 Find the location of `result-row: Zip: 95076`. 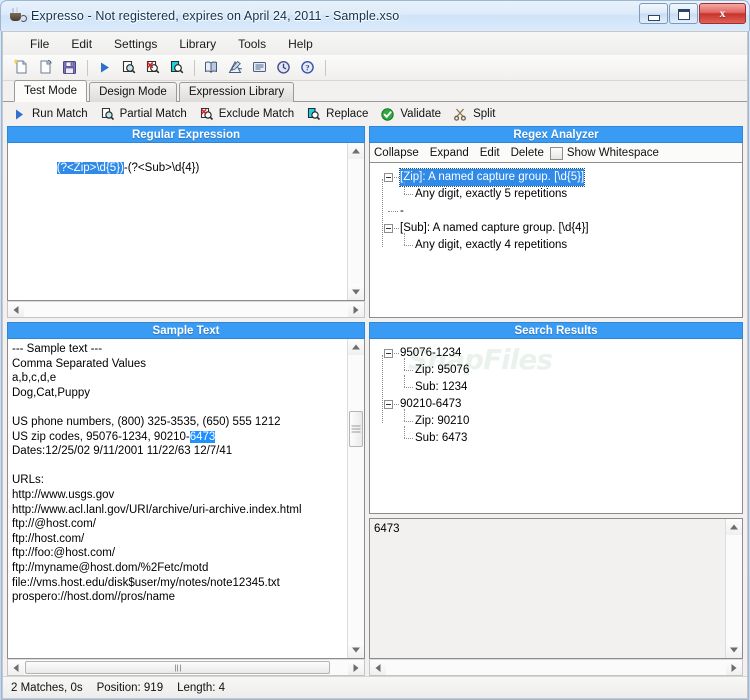

result-row: Zip: 95076 is located at coordinates (557, 368).